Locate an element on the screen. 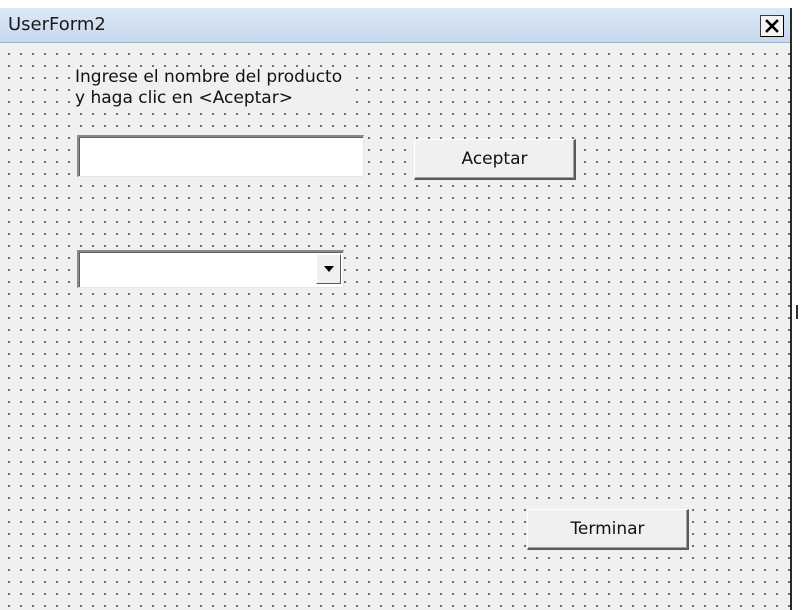 This screenshot has width=802, height=610. product-combobox is located at coordinates (210, 269).